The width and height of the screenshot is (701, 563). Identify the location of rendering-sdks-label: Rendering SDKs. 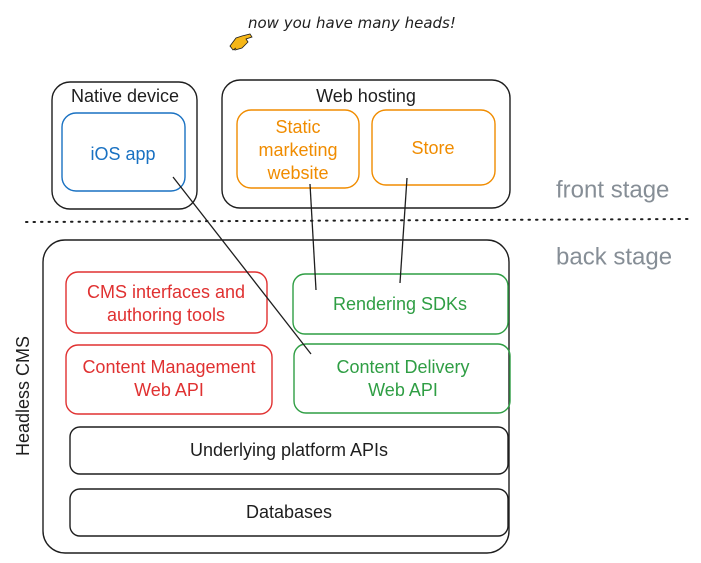
(400, 304).